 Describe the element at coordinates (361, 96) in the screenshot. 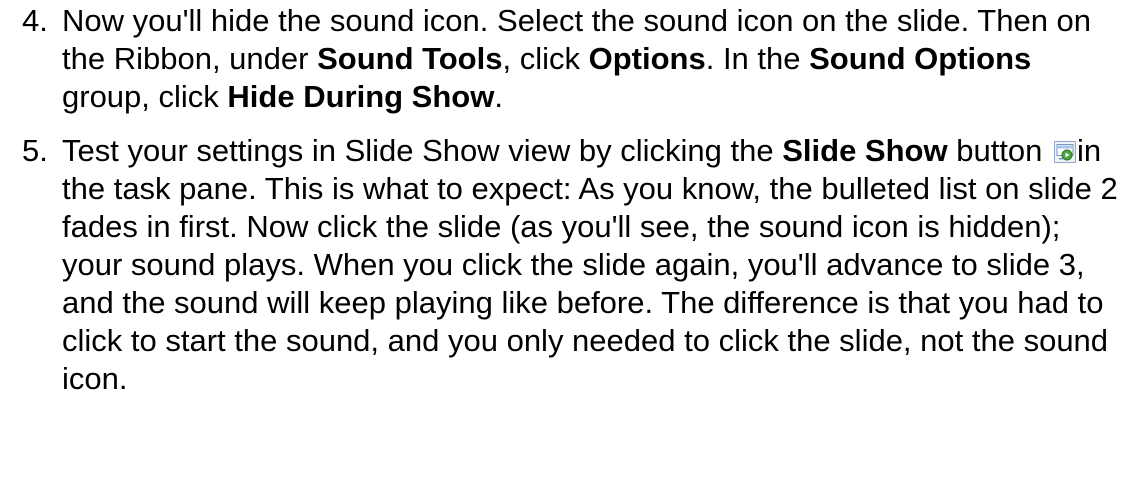

I see `hide-during-show-label: Hide During Show` at that location.